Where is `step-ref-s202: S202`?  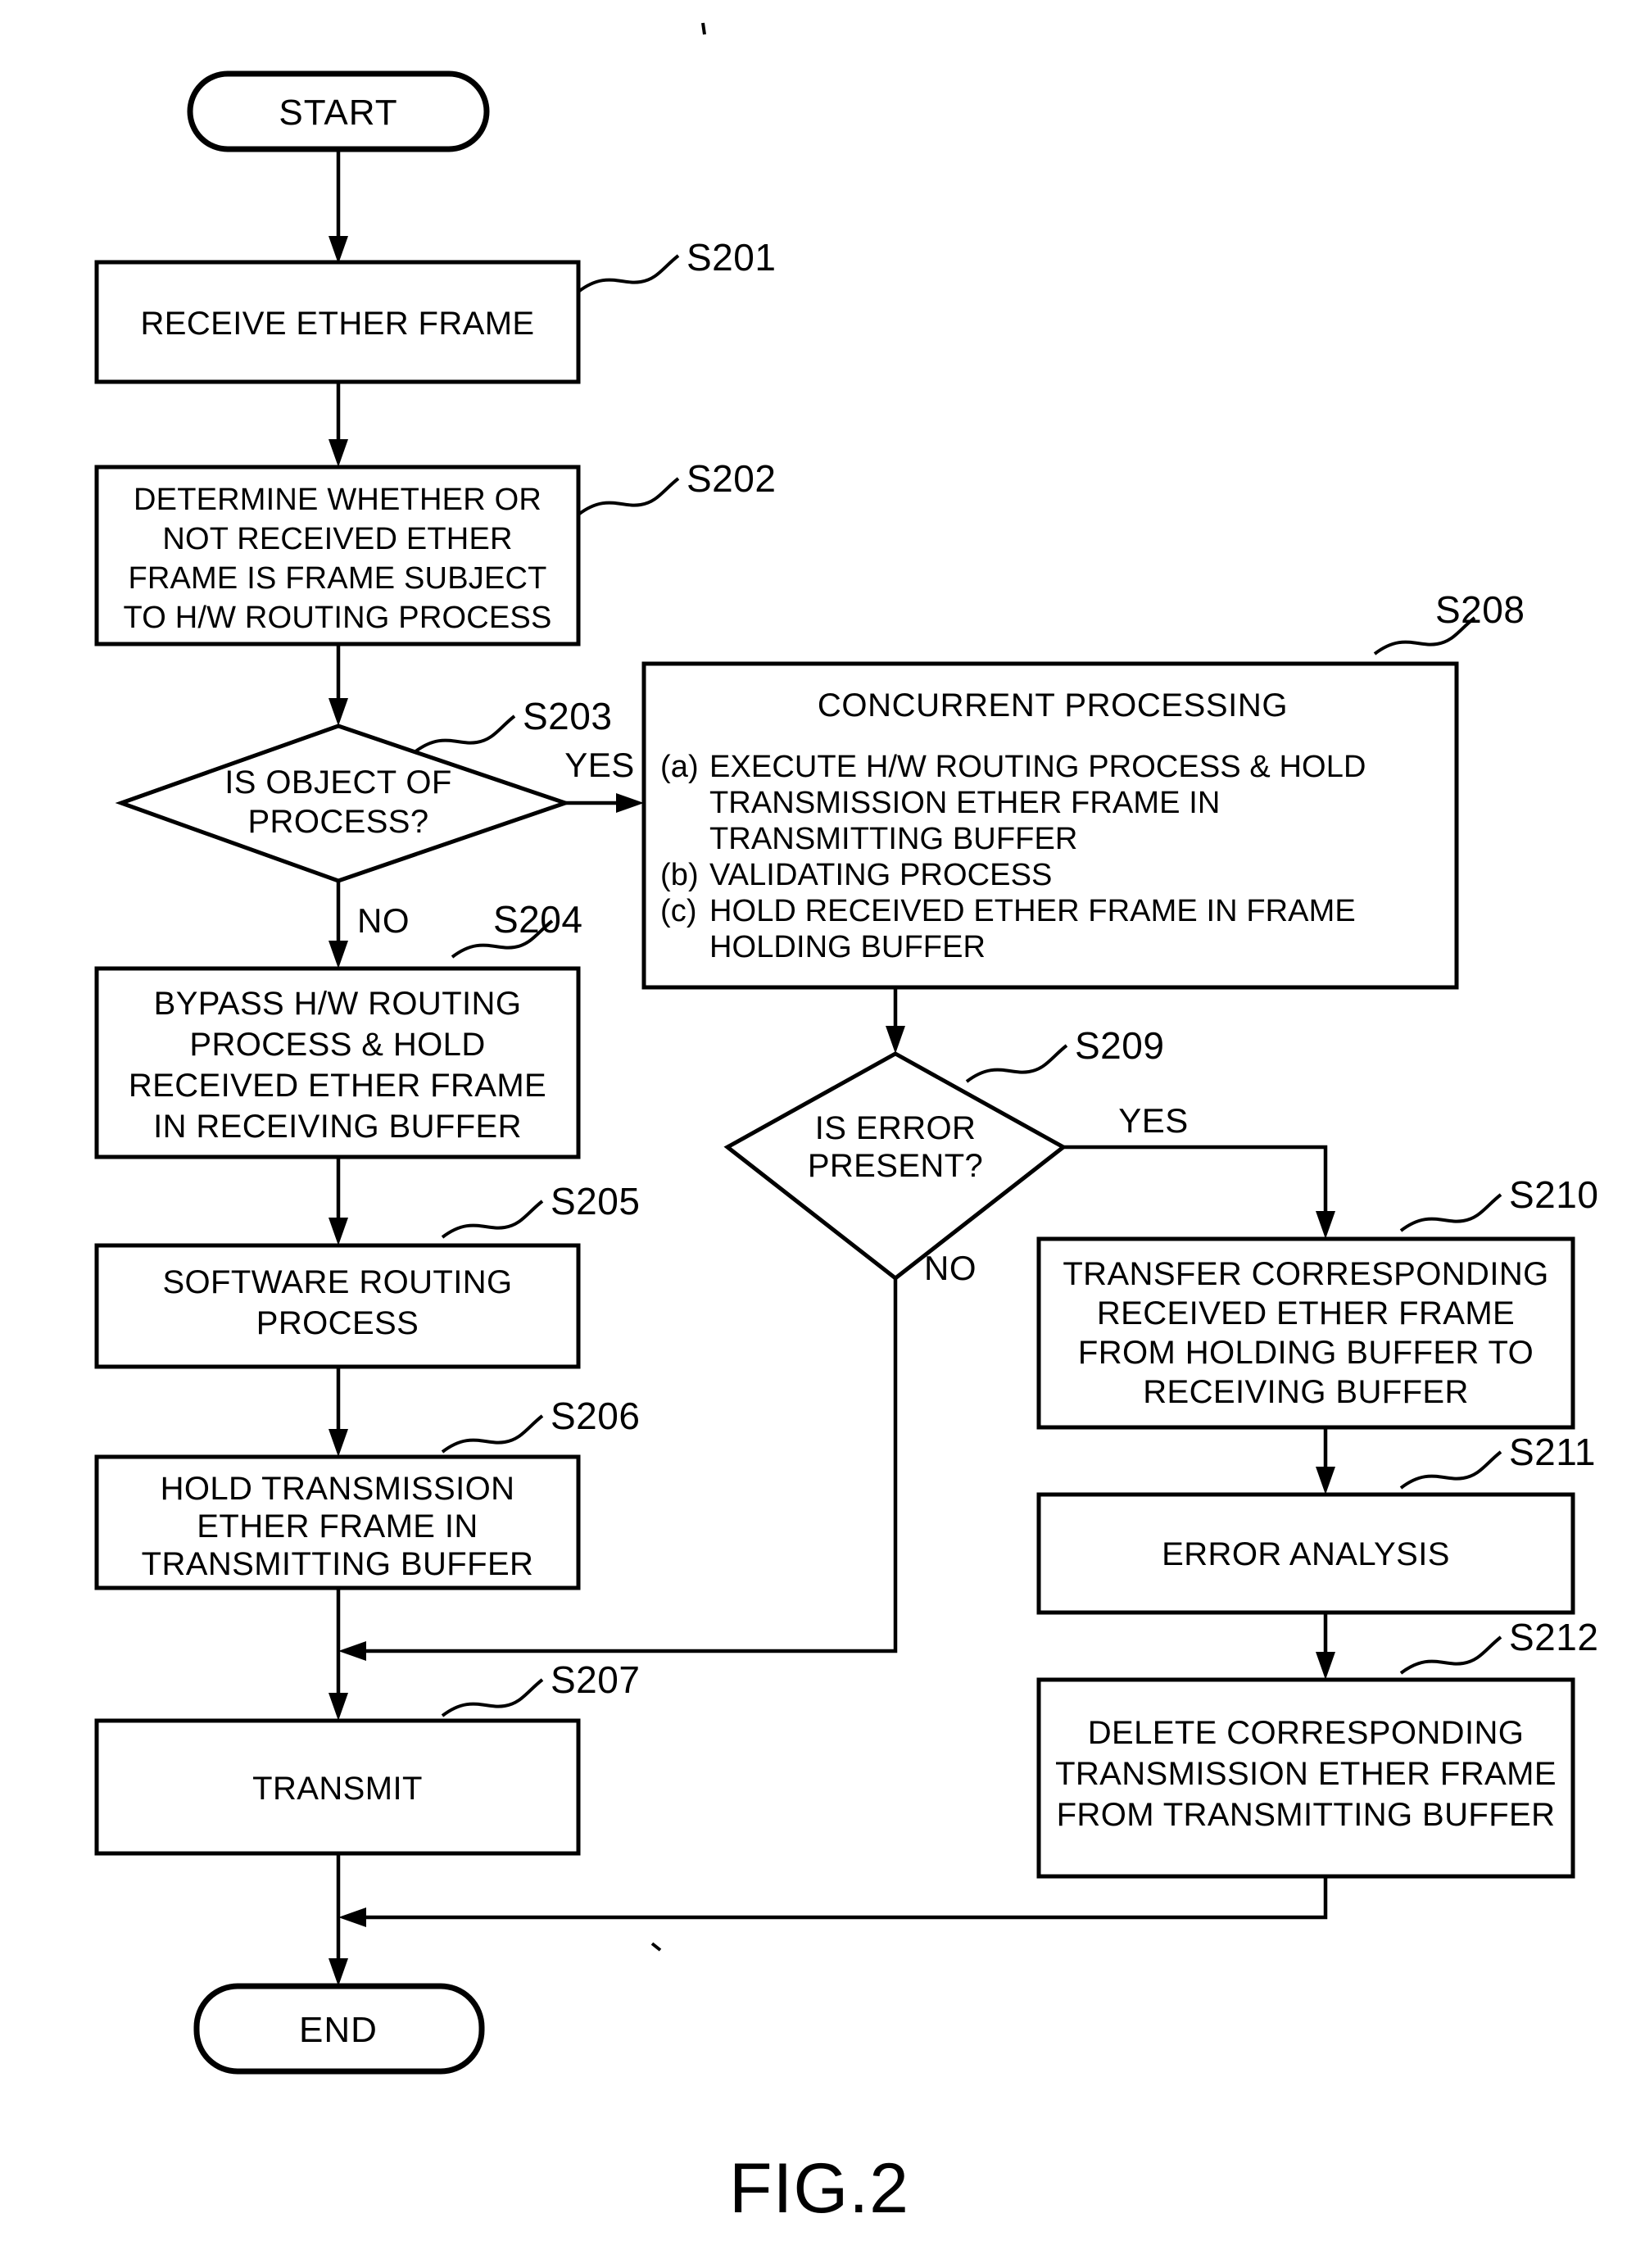 step-ref-s202: S202 is located at coordinates (677, 486).